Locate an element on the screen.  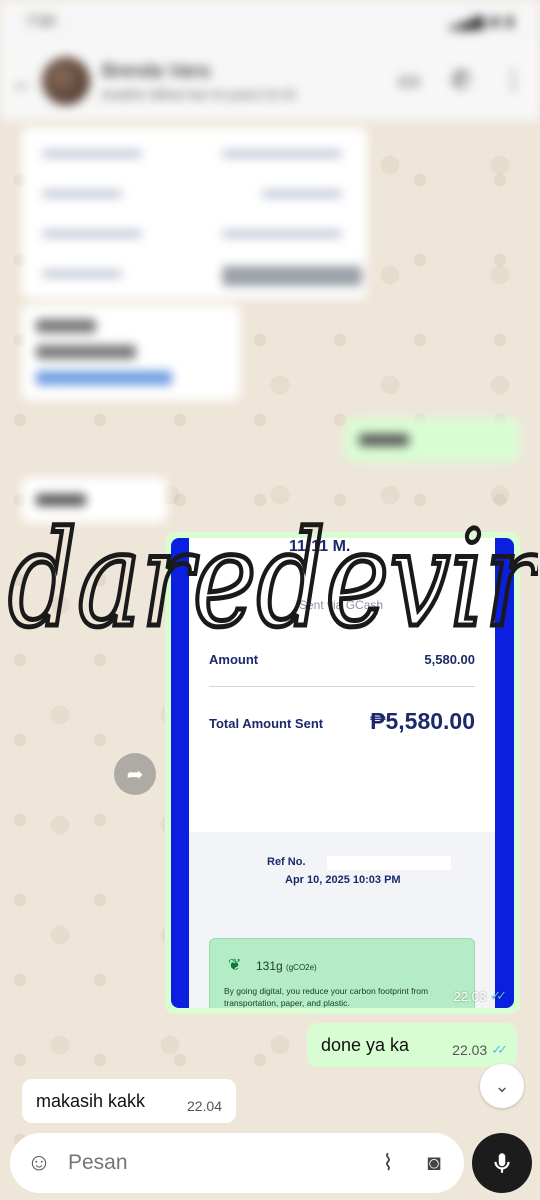
receipt-ref-redaction is located at coordinates (389, 863).